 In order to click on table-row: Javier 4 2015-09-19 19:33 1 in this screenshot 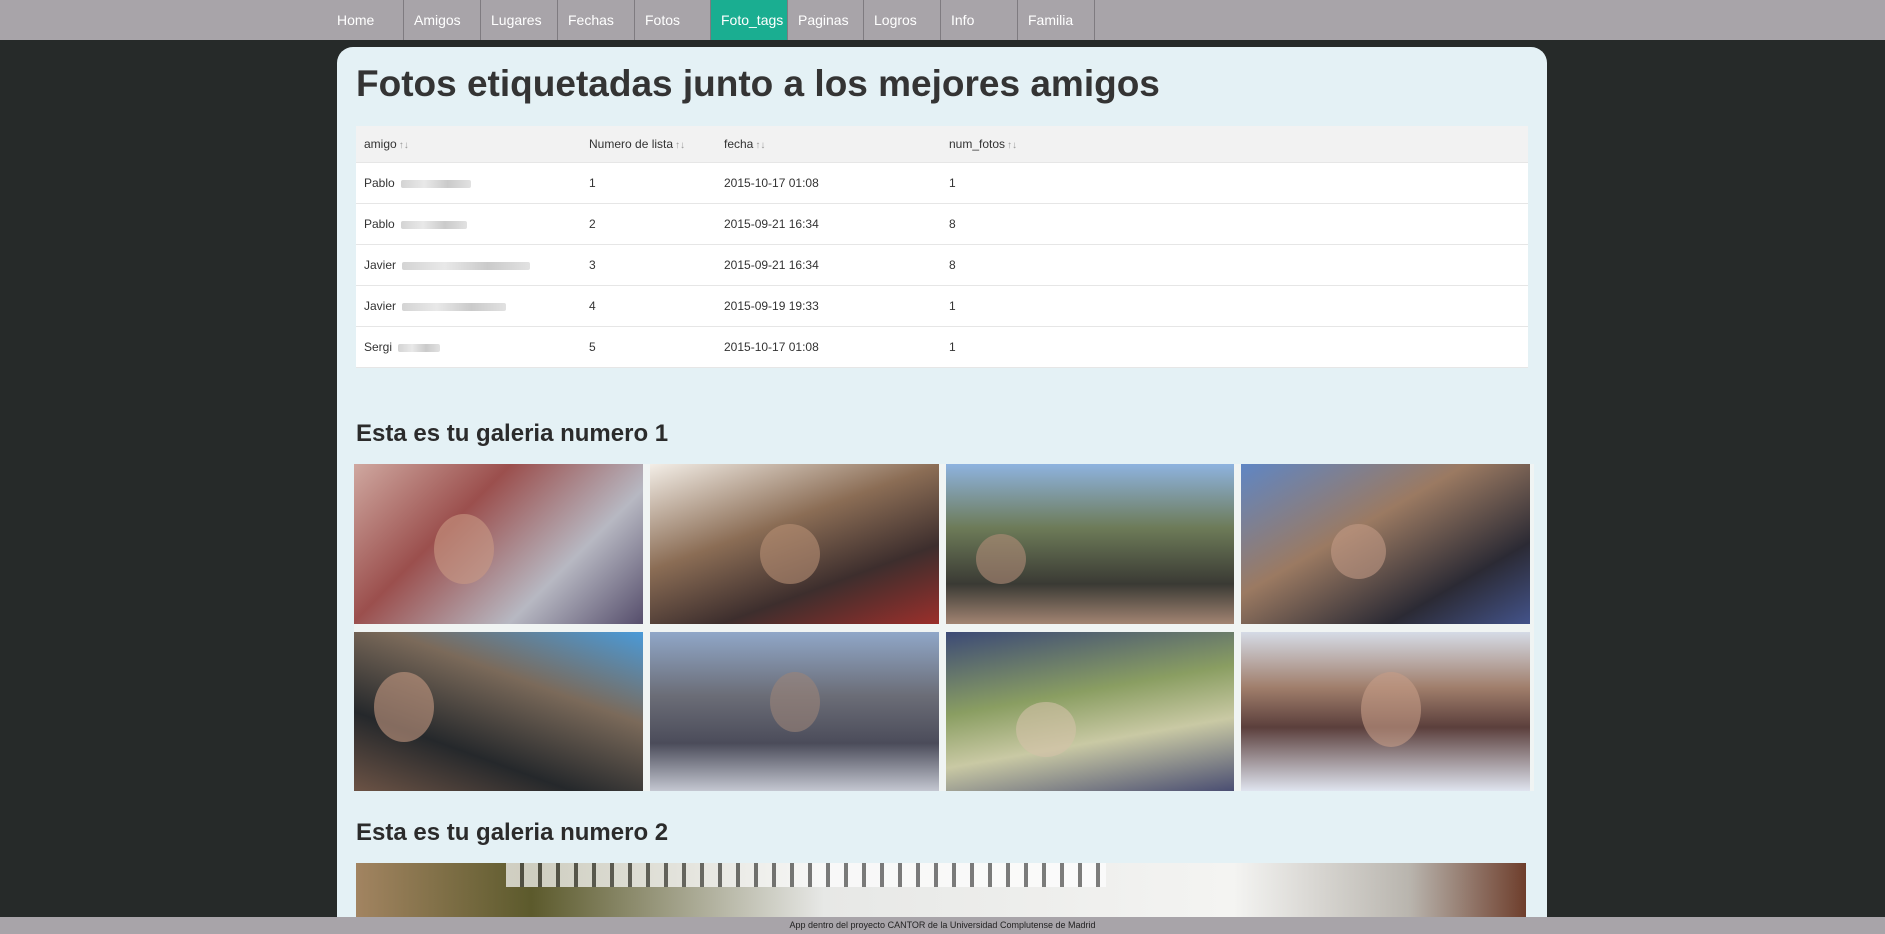, I will do `click(942, 306)`.